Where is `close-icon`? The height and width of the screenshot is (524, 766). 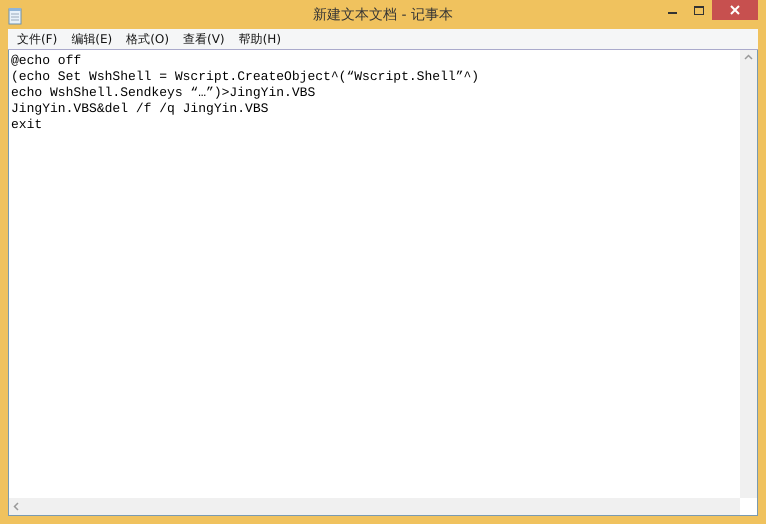
close-icon is located at coordinates (735, 10).